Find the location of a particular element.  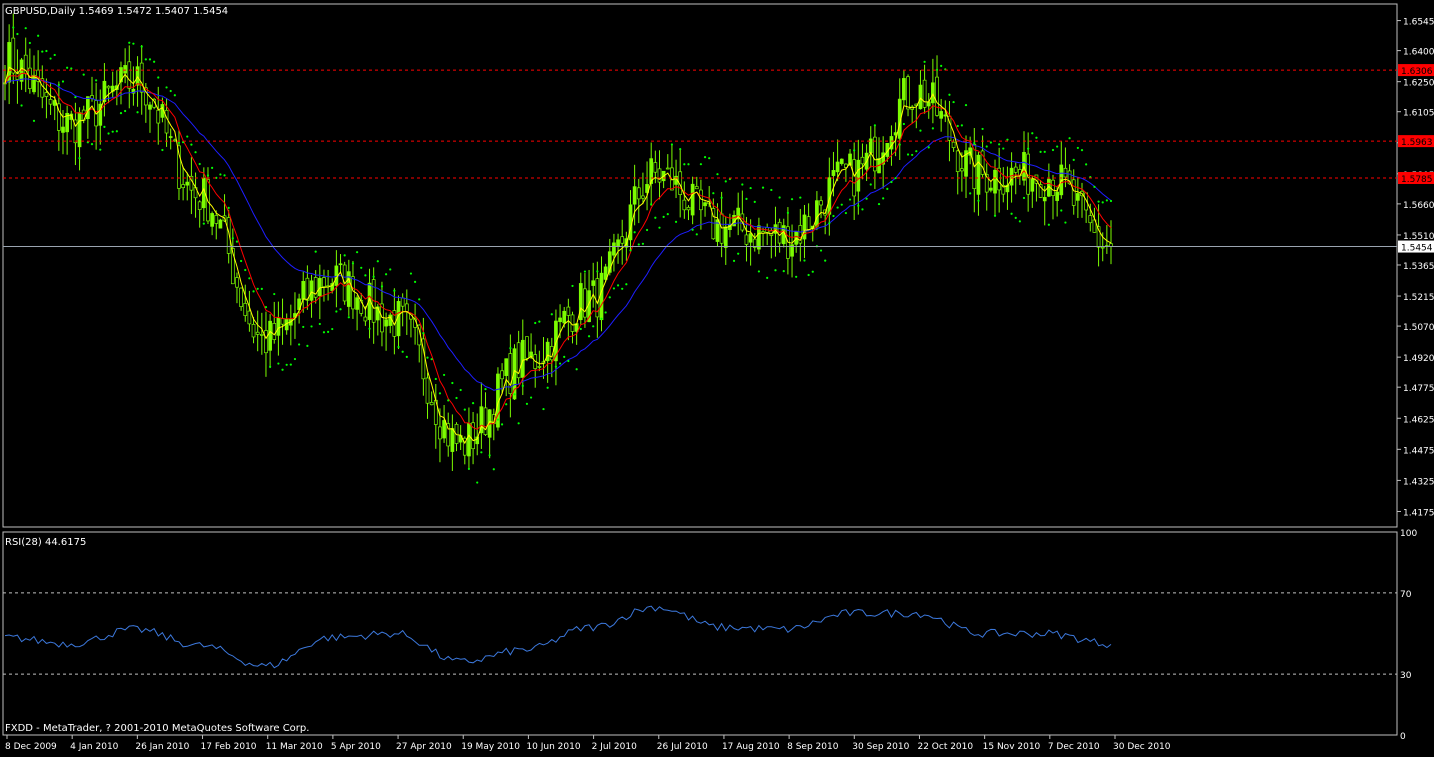

rsi-y-tick-label: 70 is located at coordinates (1406, 595).